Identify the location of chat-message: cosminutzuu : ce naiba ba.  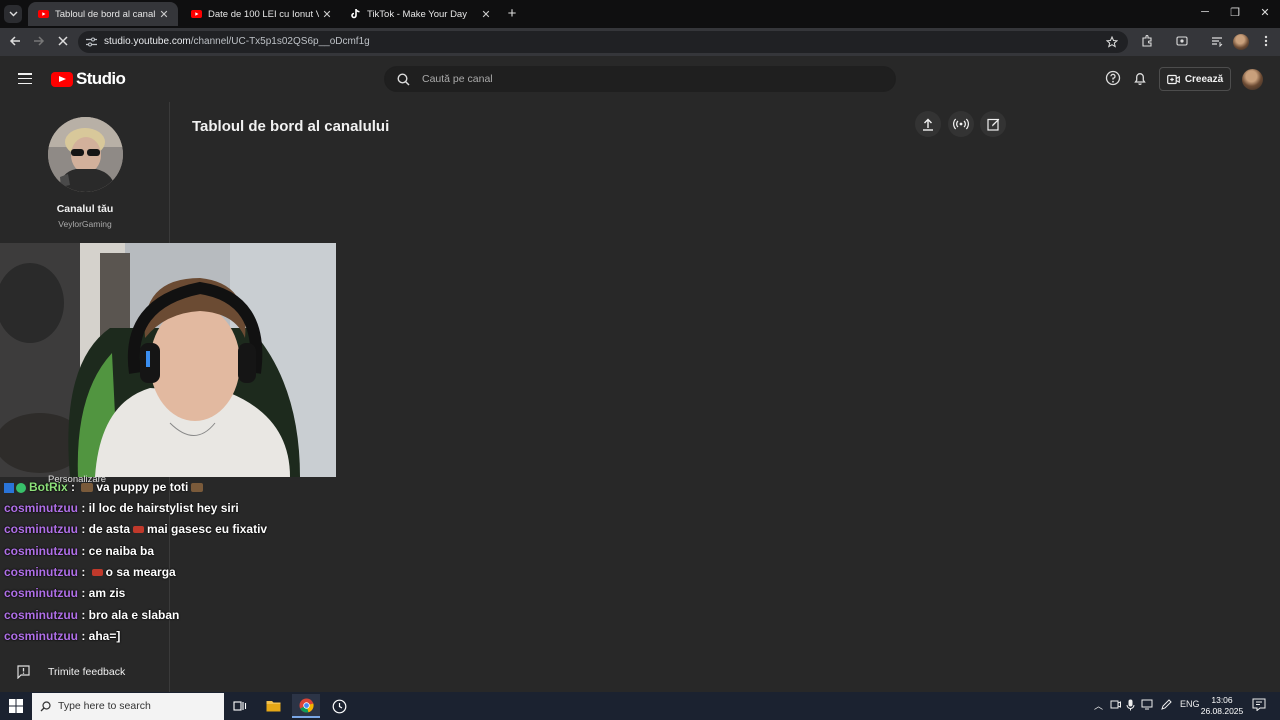
(79, 551).